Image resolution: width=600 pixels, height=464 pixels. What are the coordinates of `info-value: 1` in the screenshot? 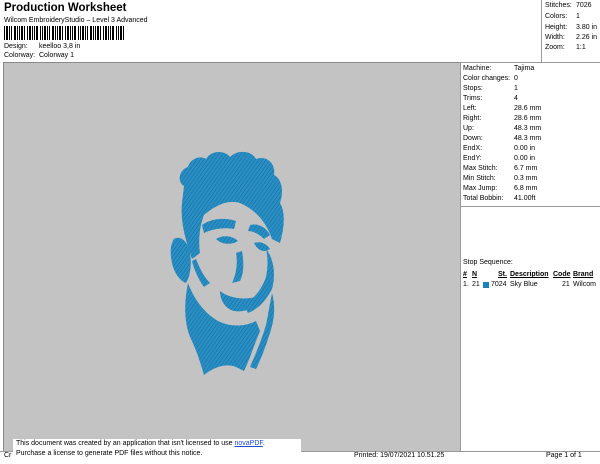 It's located at (516, 88).